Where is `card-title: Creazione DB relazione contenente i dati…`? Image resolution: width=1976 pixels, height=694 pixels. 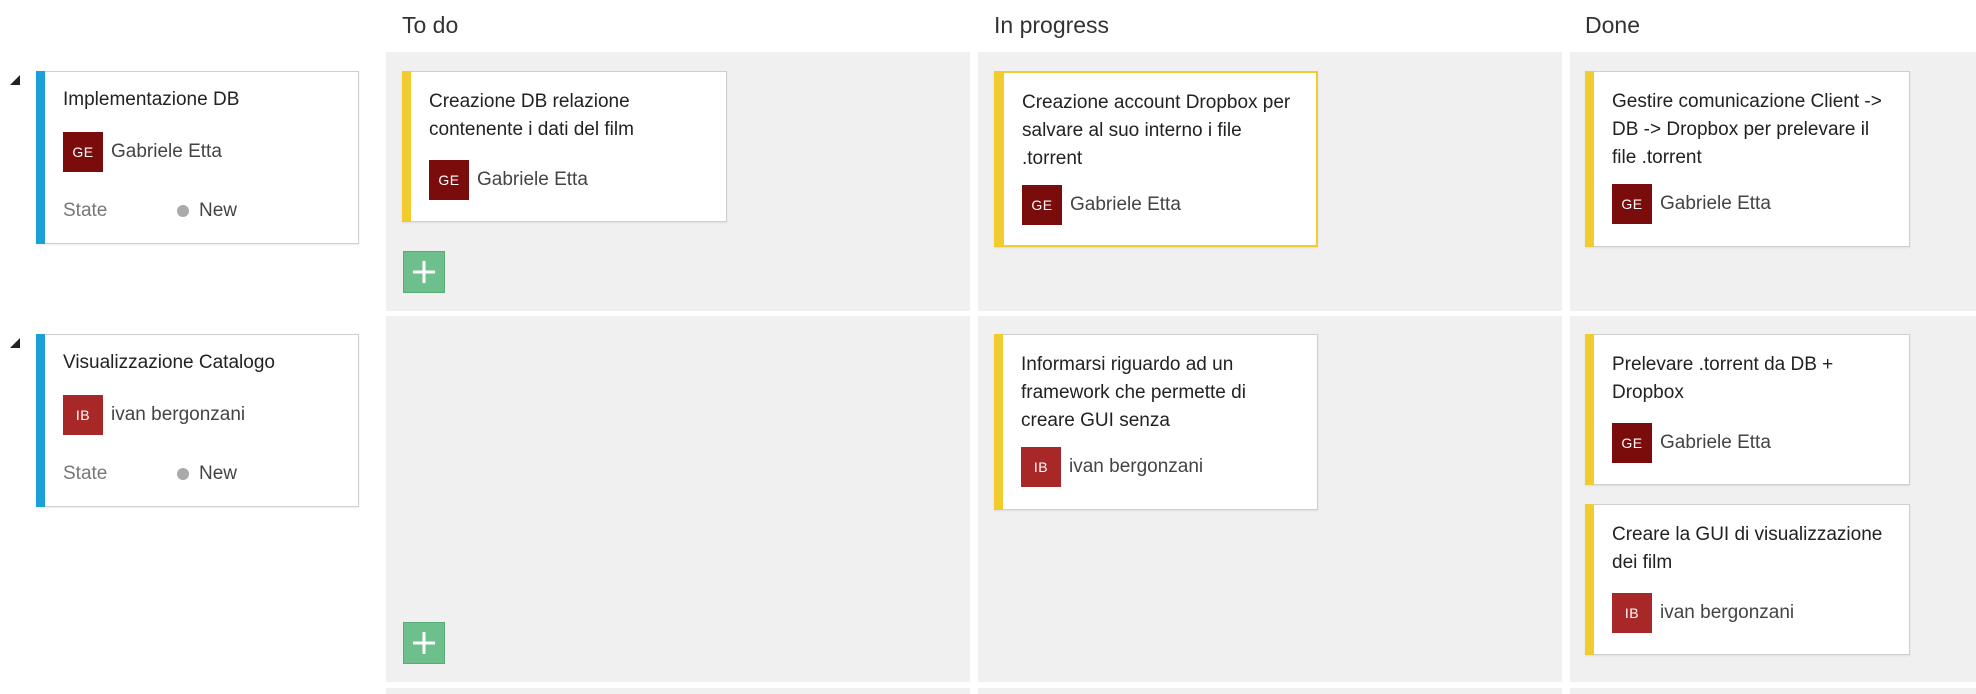
card-title: Creazione DB relazione contenente i dati… is located at coordinates (531, 115).